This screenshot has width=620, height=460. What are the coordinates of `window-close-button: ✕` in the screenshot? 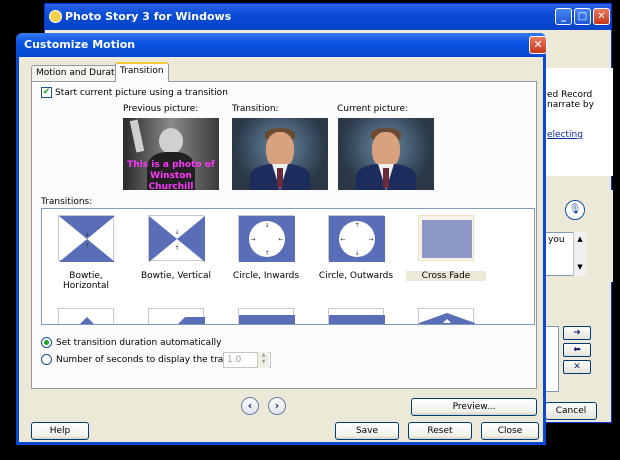 It's located at (601, 16).